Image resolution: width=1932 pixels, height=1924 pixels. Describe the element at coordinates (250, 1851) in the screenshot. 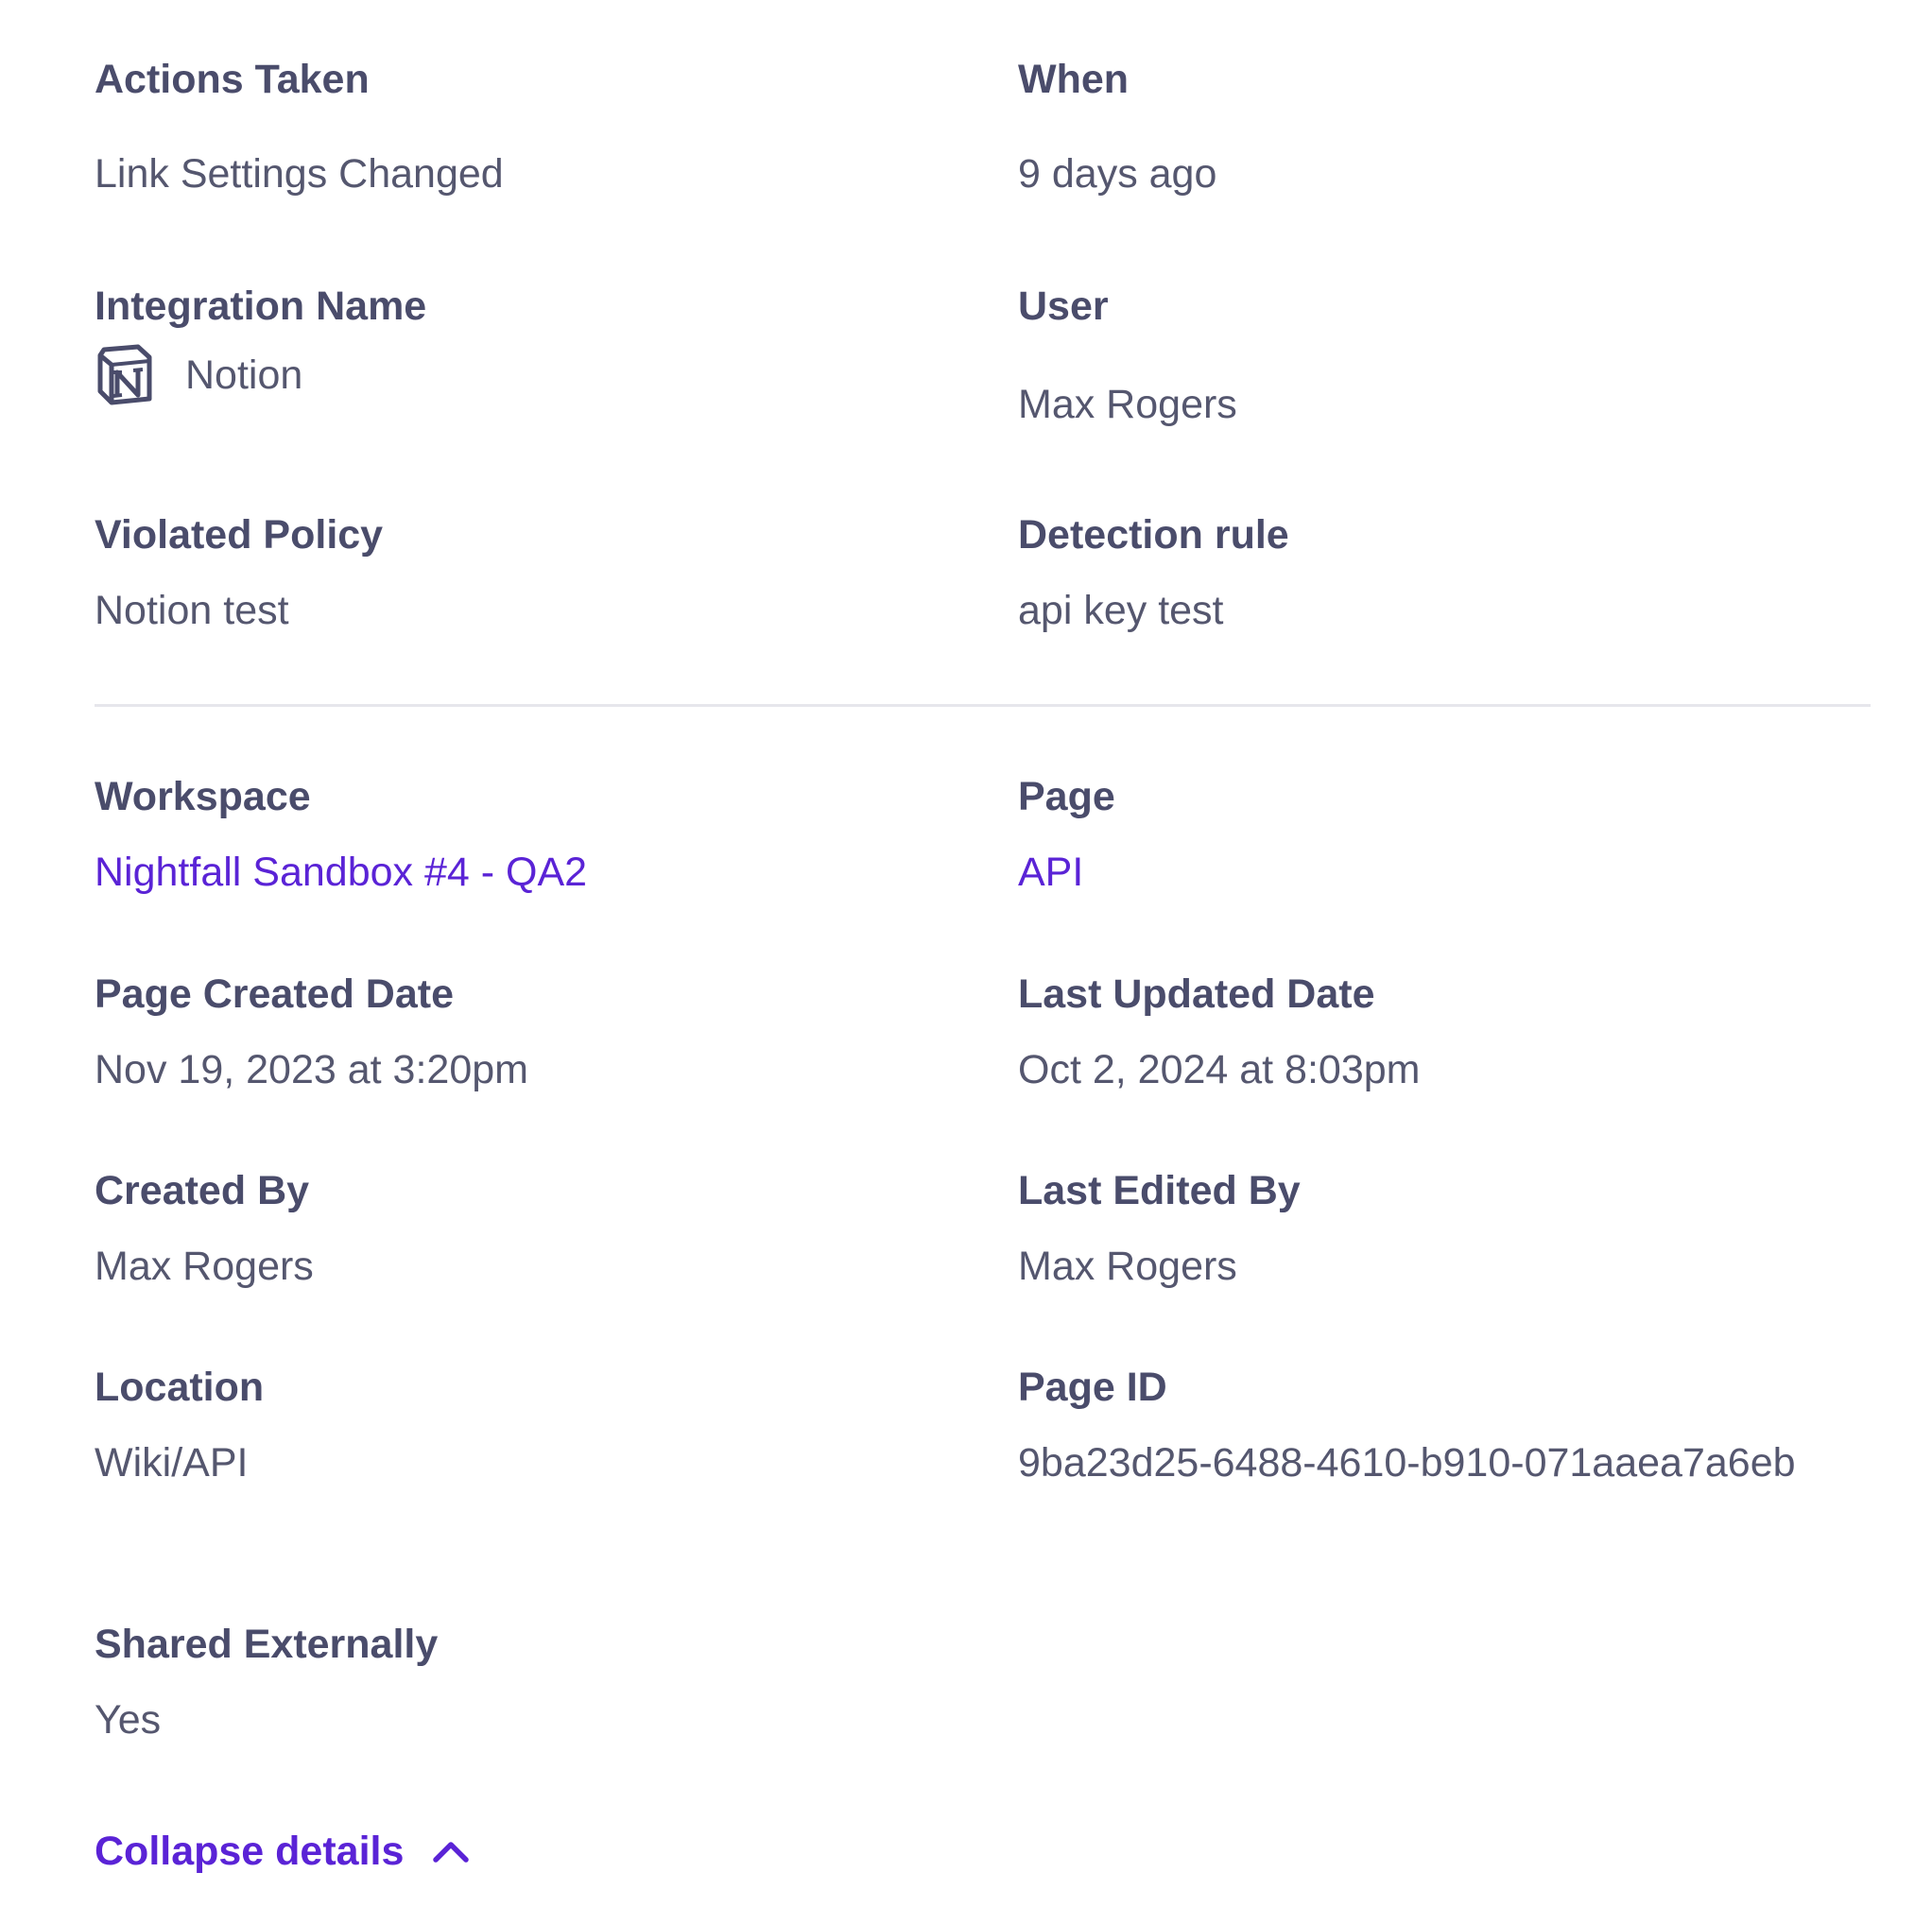

I see `collapse-details-label: Collapse details` at that location.